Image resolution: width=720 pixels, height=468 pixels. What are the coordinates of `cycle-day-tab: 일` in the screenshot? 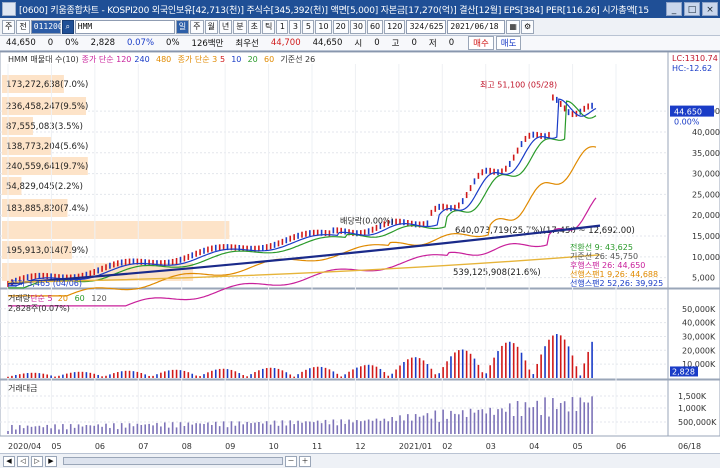 It's located at (182, 26).